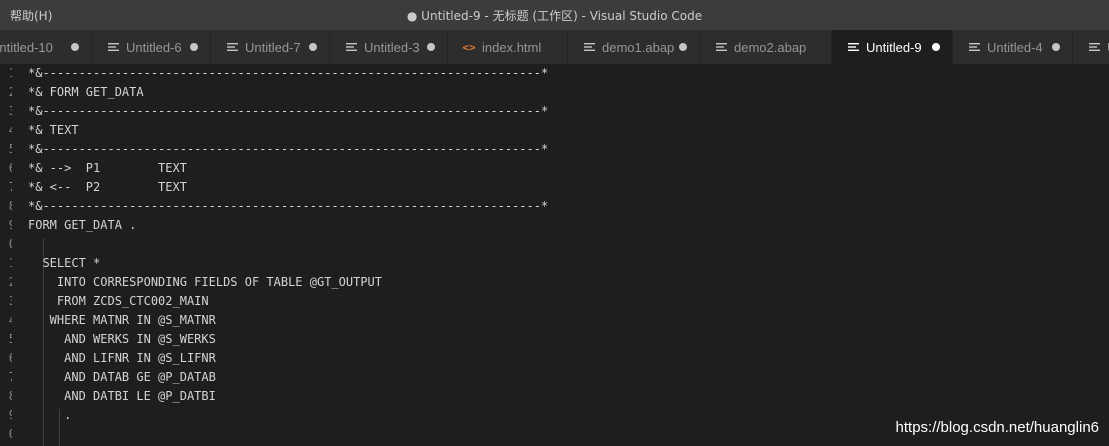 This screenshot has height=446, width=1109. I want to click on tab-demo2-abap: demo2.abap, so click(766, 47).